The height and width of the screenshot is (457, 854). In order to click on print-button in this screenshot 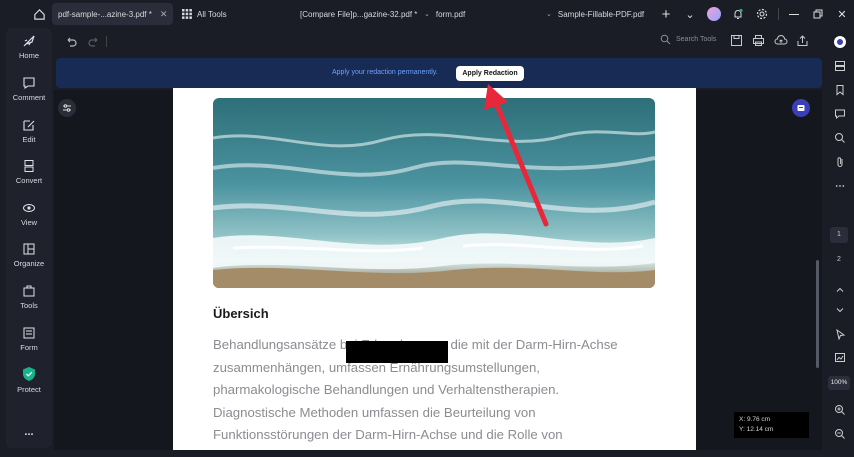, I will do `click(758, 40)`.